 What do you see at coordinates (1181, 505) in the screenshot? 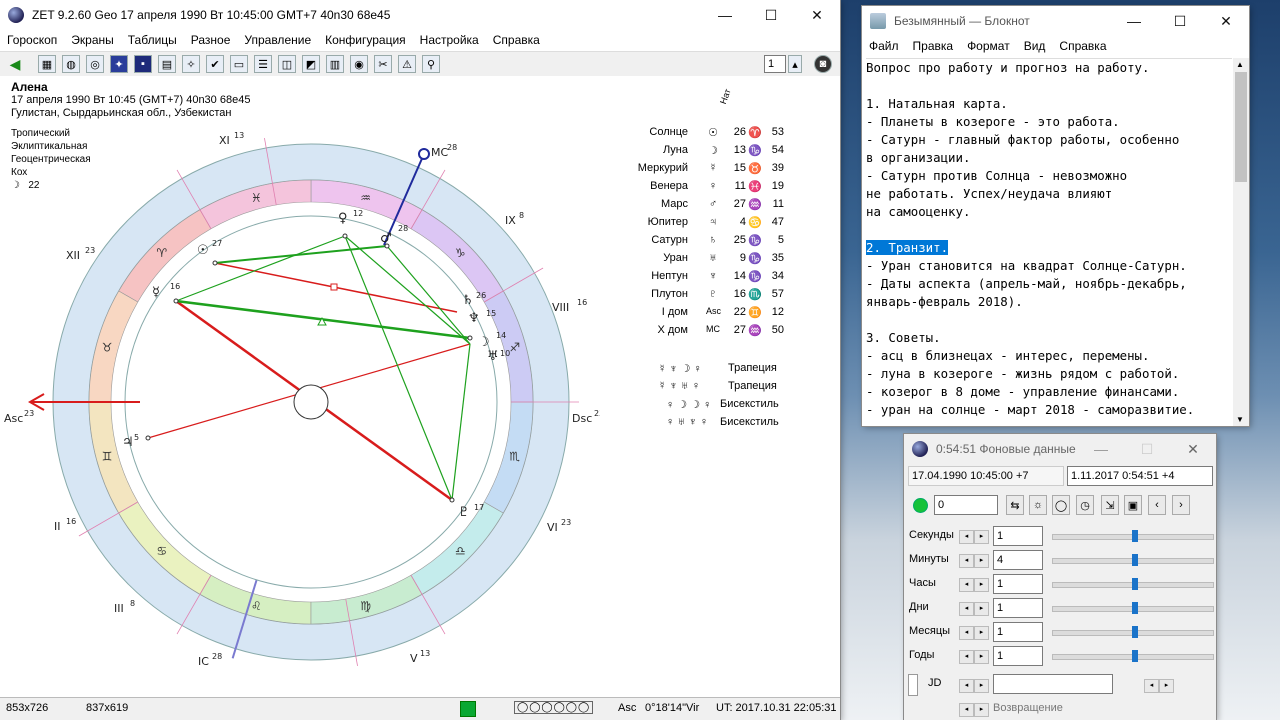
I see `next-icon: ›` at bounding box center [1181, 505].